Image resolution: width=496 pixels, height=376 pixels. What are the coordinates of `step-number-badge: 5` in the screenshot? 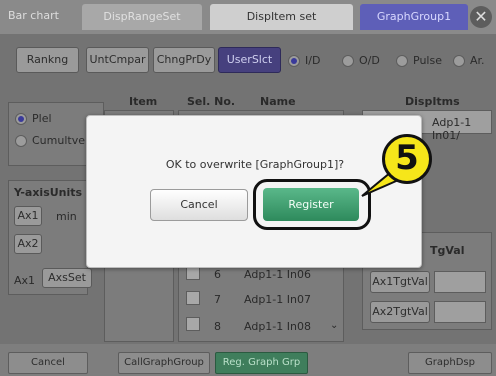 It's located at (407, 159).